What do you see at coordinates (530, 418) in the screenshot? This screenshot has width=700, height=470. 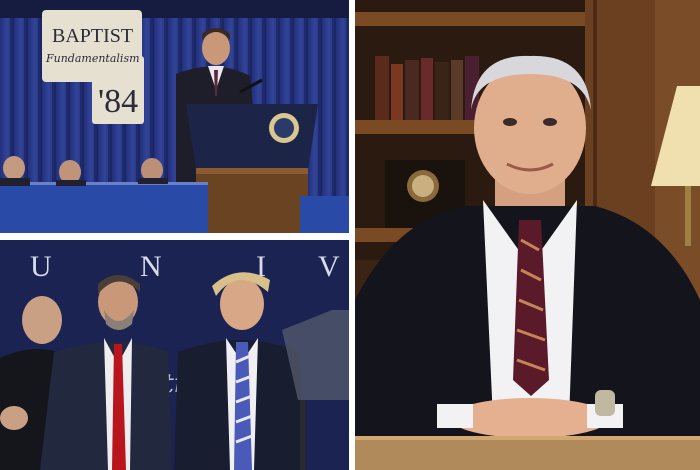 I see `folded-hands` at bounding box center [530, 418].